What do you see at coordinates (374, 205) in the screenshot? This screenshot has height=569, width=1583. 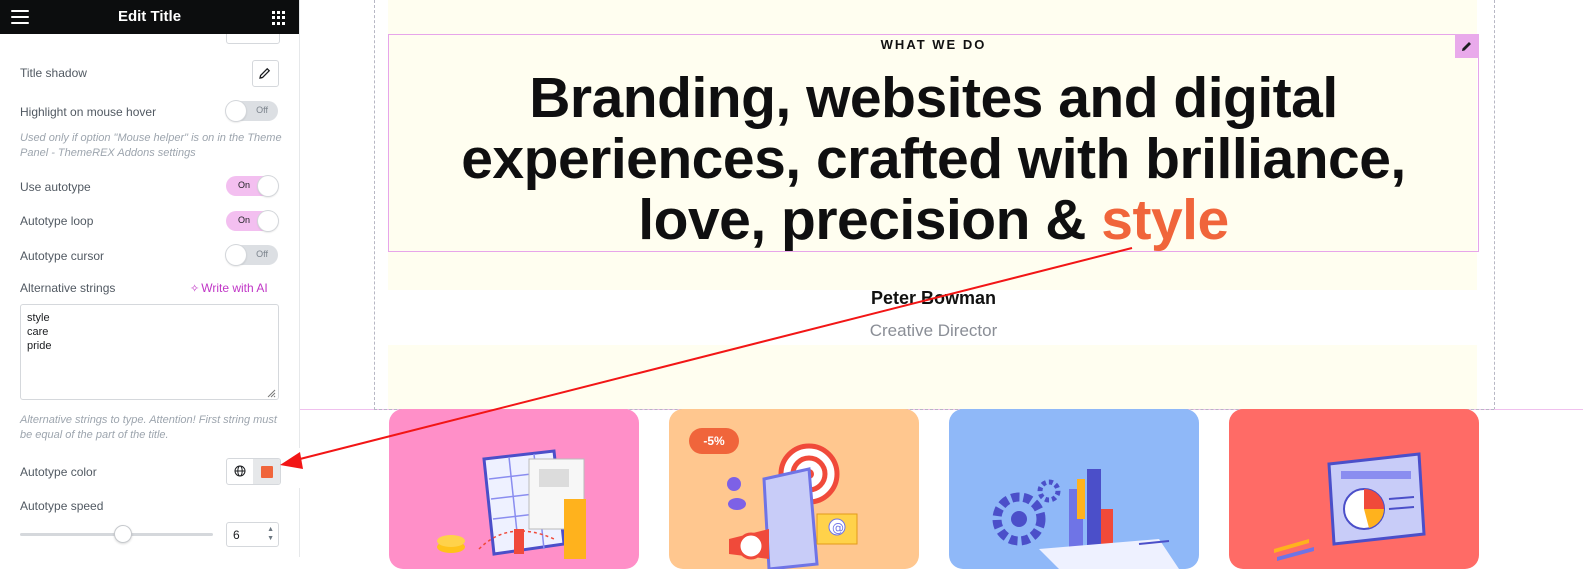 I see `section-outline-left` at bounding box center [374, 205].